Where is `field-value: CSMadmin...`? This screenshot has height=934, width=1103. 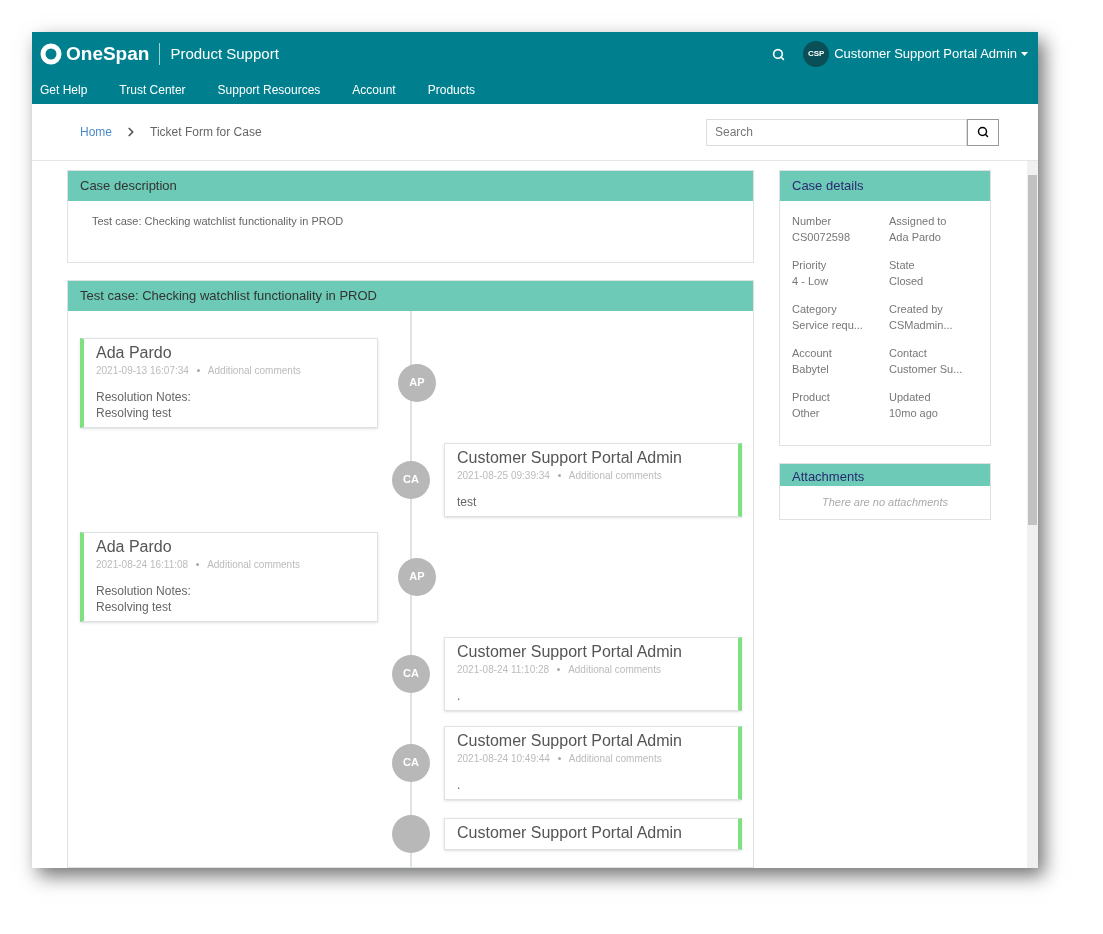
field-value: CSMadmin... is located at coordinates (921, 325).